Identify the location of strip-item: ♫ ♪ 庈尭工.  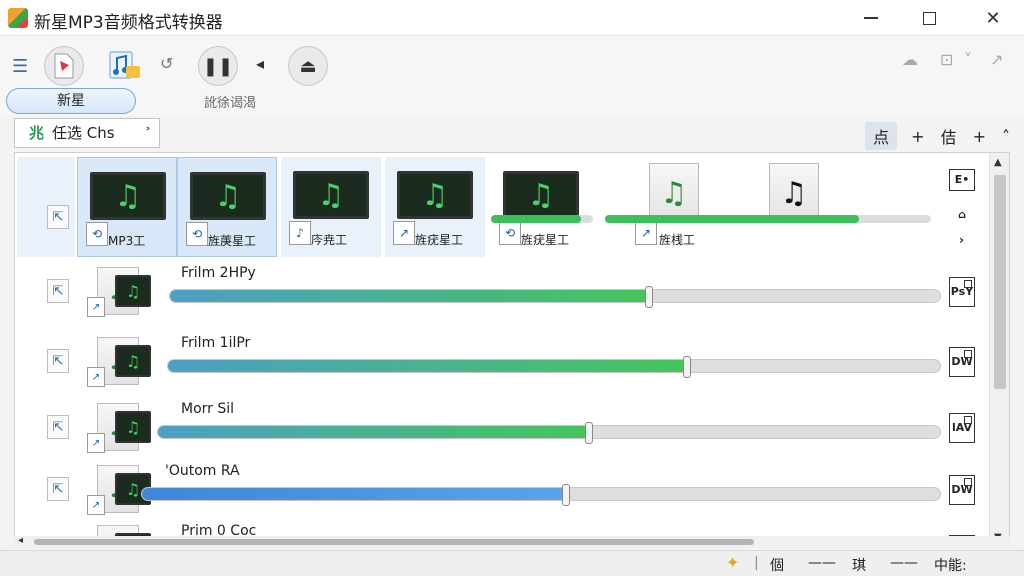
(331, 207).